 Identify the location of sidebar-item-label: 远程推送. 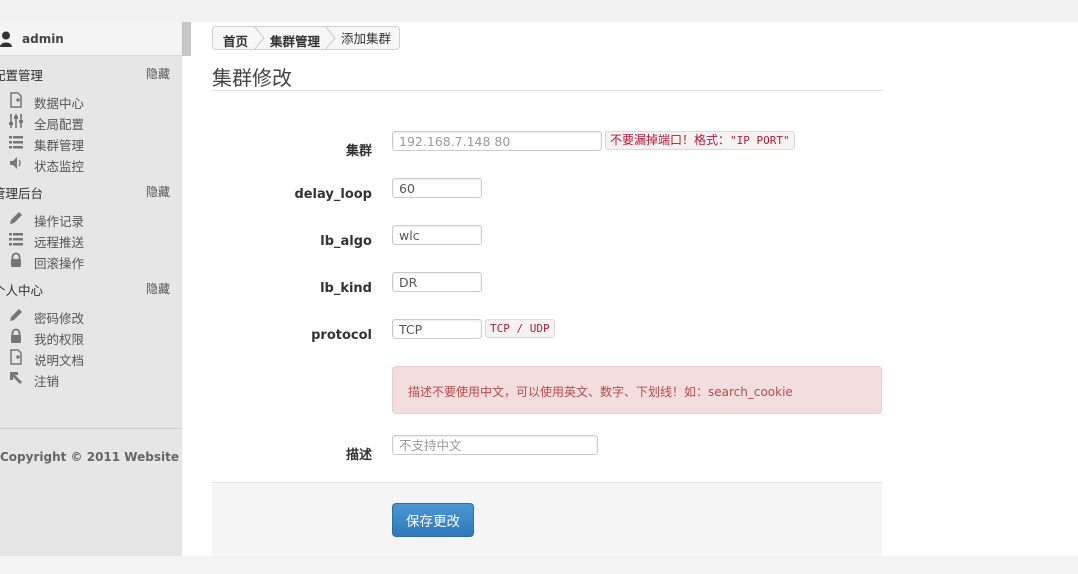
(59, 242).